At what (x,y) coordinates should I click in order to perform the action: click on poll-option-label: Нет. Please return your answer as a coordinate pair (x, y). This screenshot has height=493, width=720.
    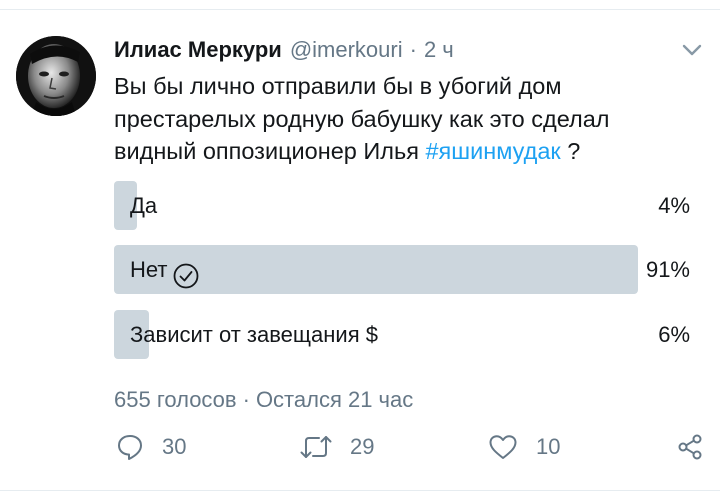
    Looking at the image, I should click on (164, 269).